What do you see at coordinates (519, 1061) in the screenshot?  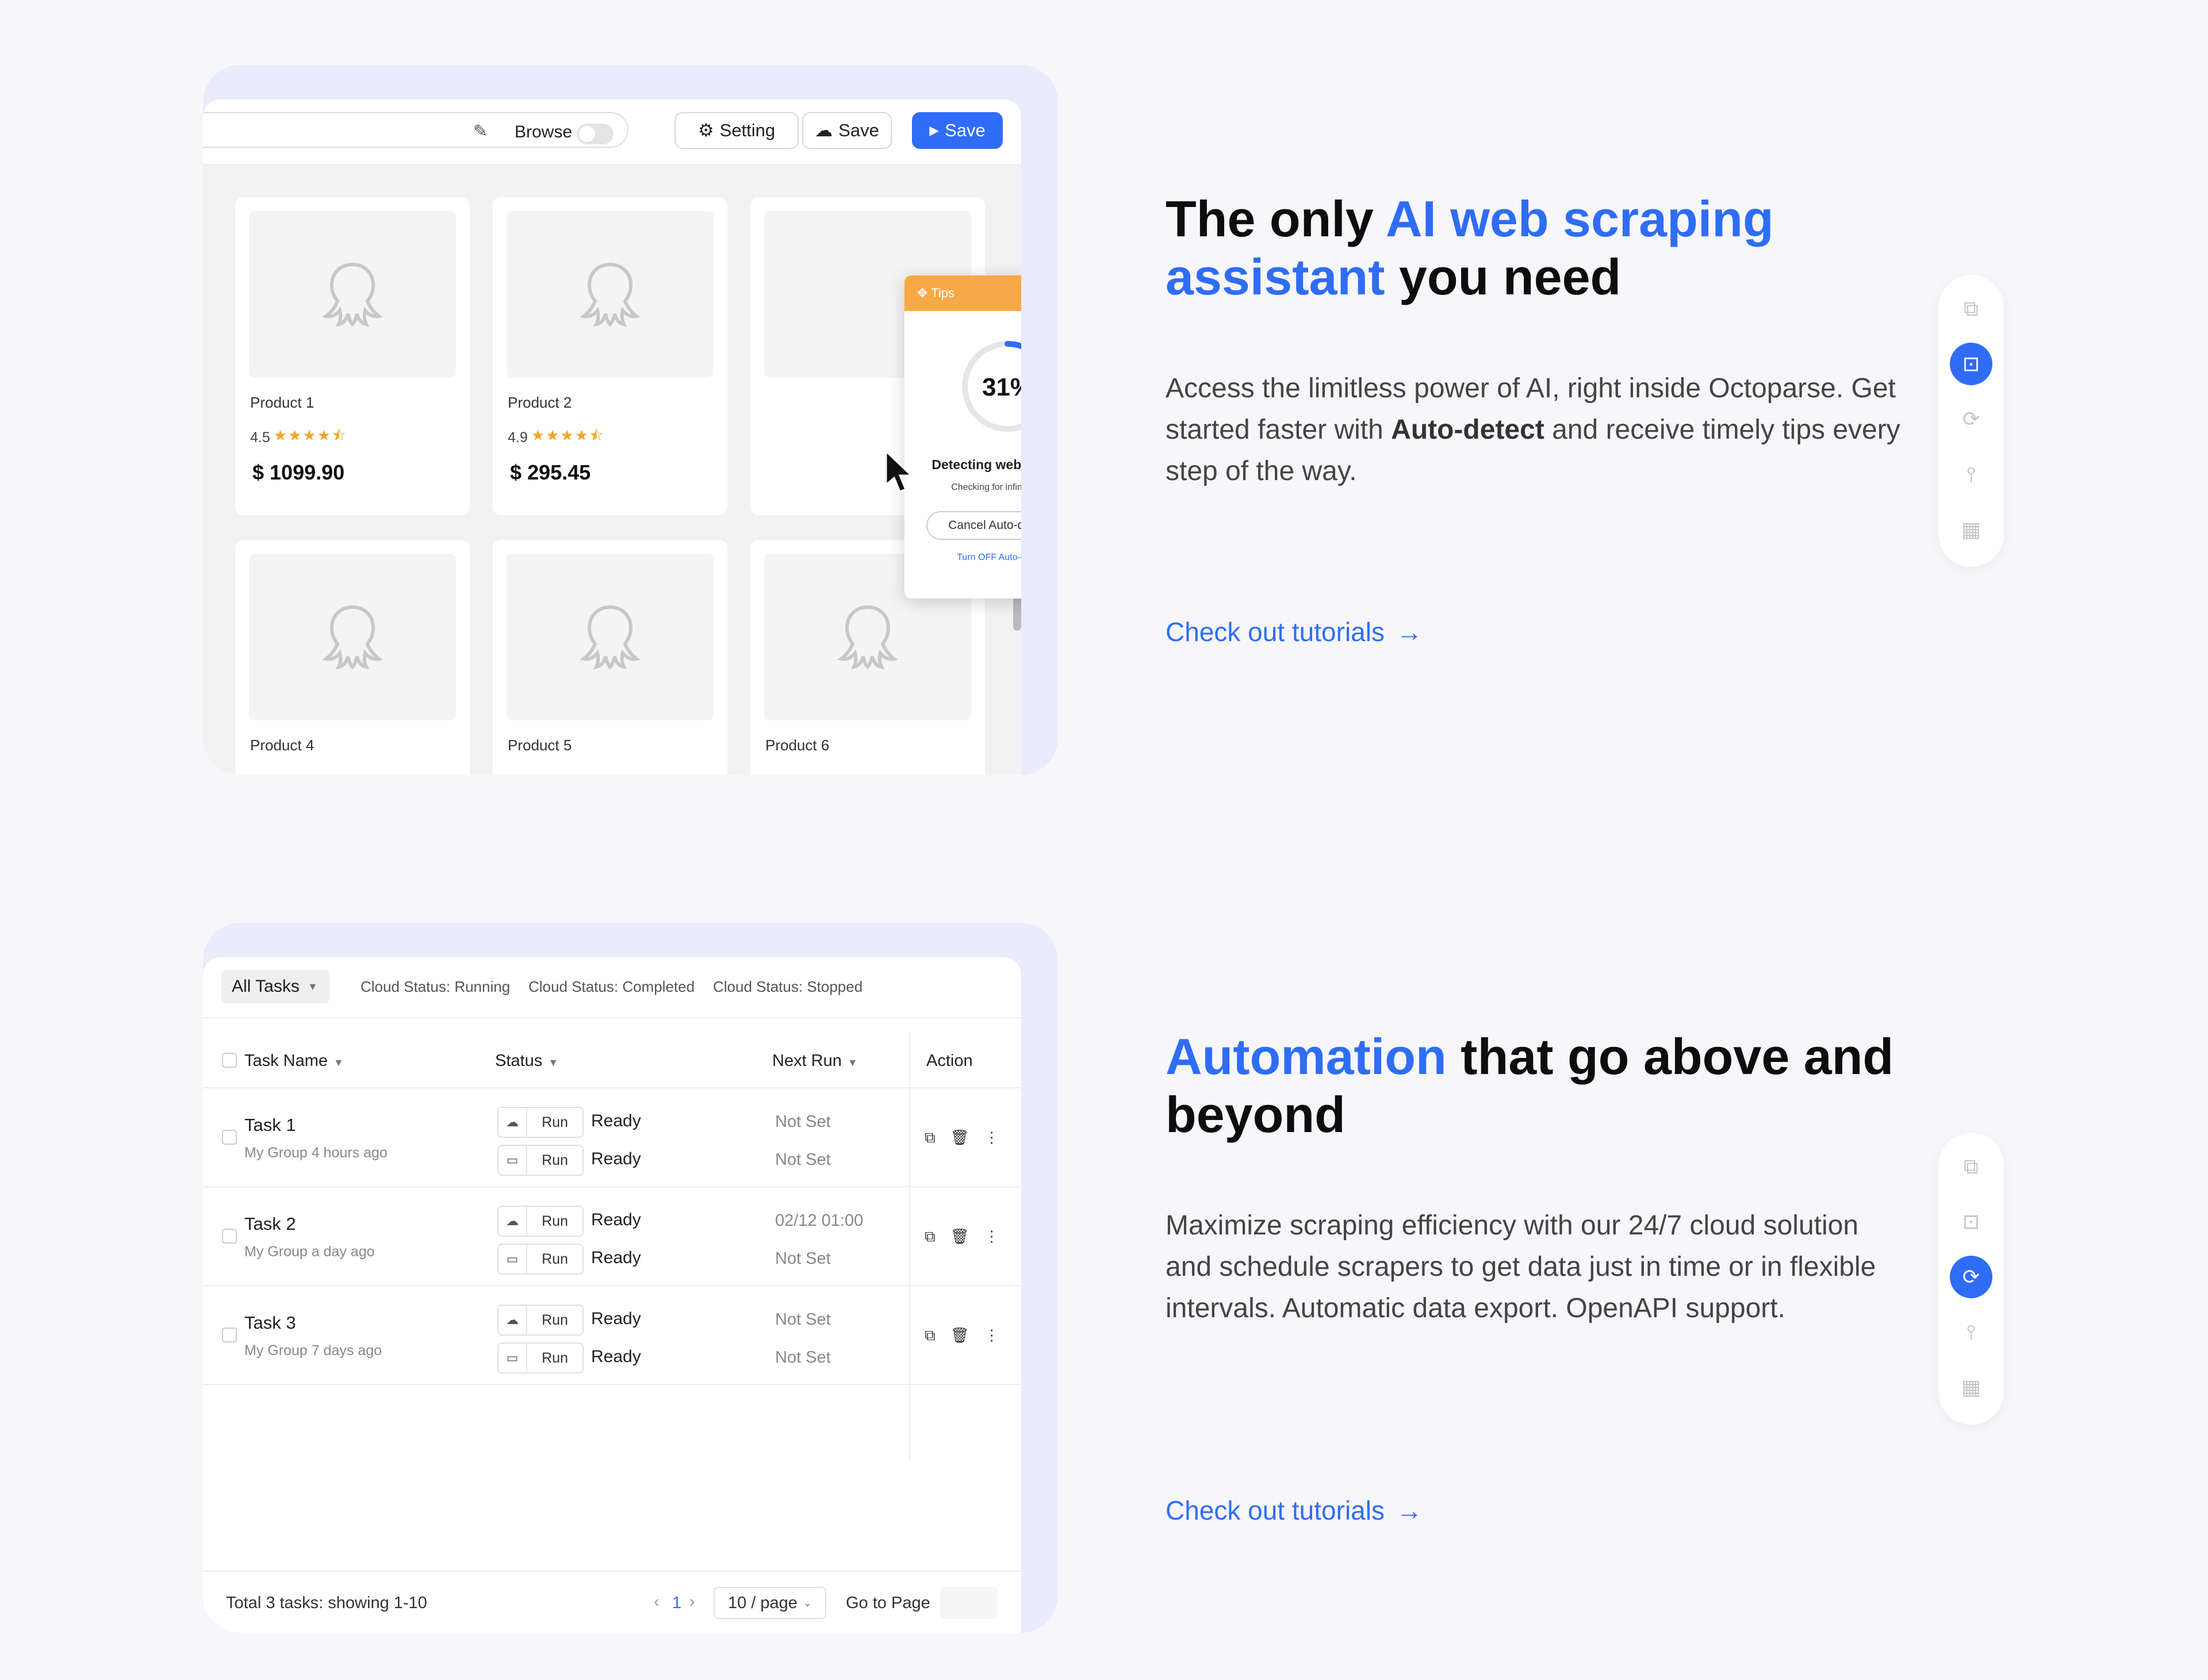 I see `col-status-label: Status` at bounding box center [519, 1061].